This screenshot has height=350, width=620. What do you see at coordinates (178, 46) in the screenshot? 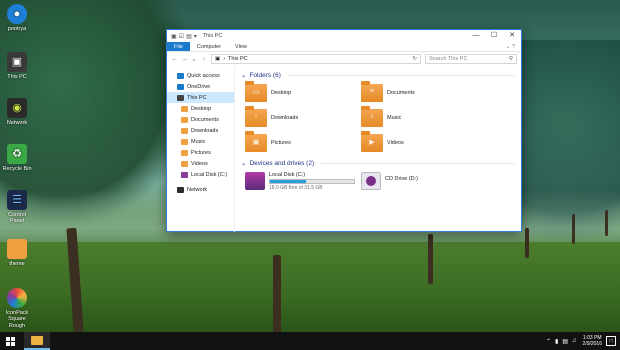
I see `tab-file: File` at bounding box center [178, 46].